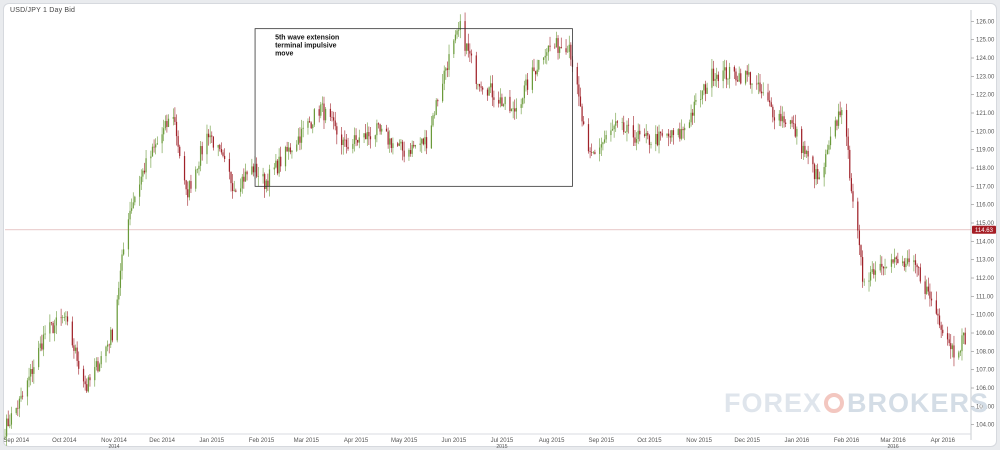 This screenshot has height=450, width=1000. Describe the element at coordinates (307, 38) in the screenshot. I see `annotation-text: 5th wave extension` at that location.